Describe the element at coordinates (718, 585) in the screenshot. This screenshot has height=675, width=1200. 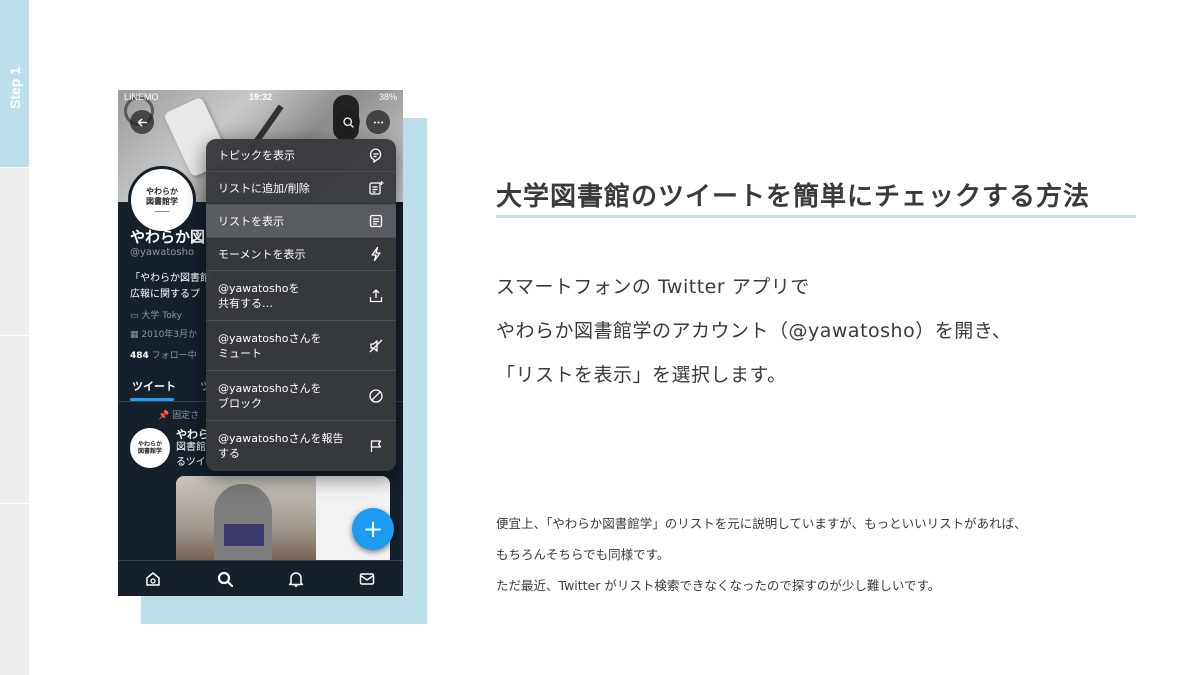
I see `note-line-3: ただ最近、Twitter がリスト検索できなくなったので探すのが少し難しいです。` at that location.